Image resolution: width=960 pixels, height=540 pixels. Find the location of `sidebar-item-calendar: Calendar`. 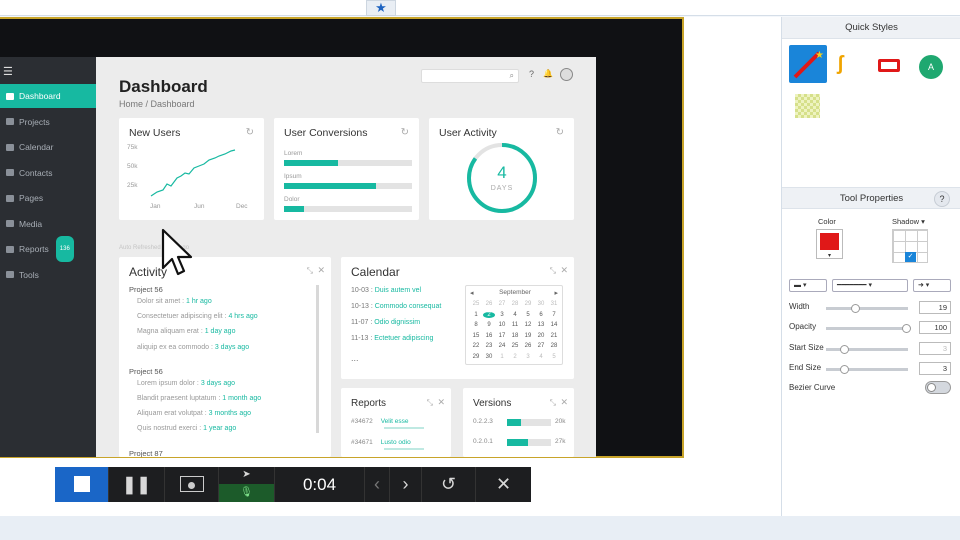

sidebar-item-calendar: Calendar is located at coordinates (48, 147).